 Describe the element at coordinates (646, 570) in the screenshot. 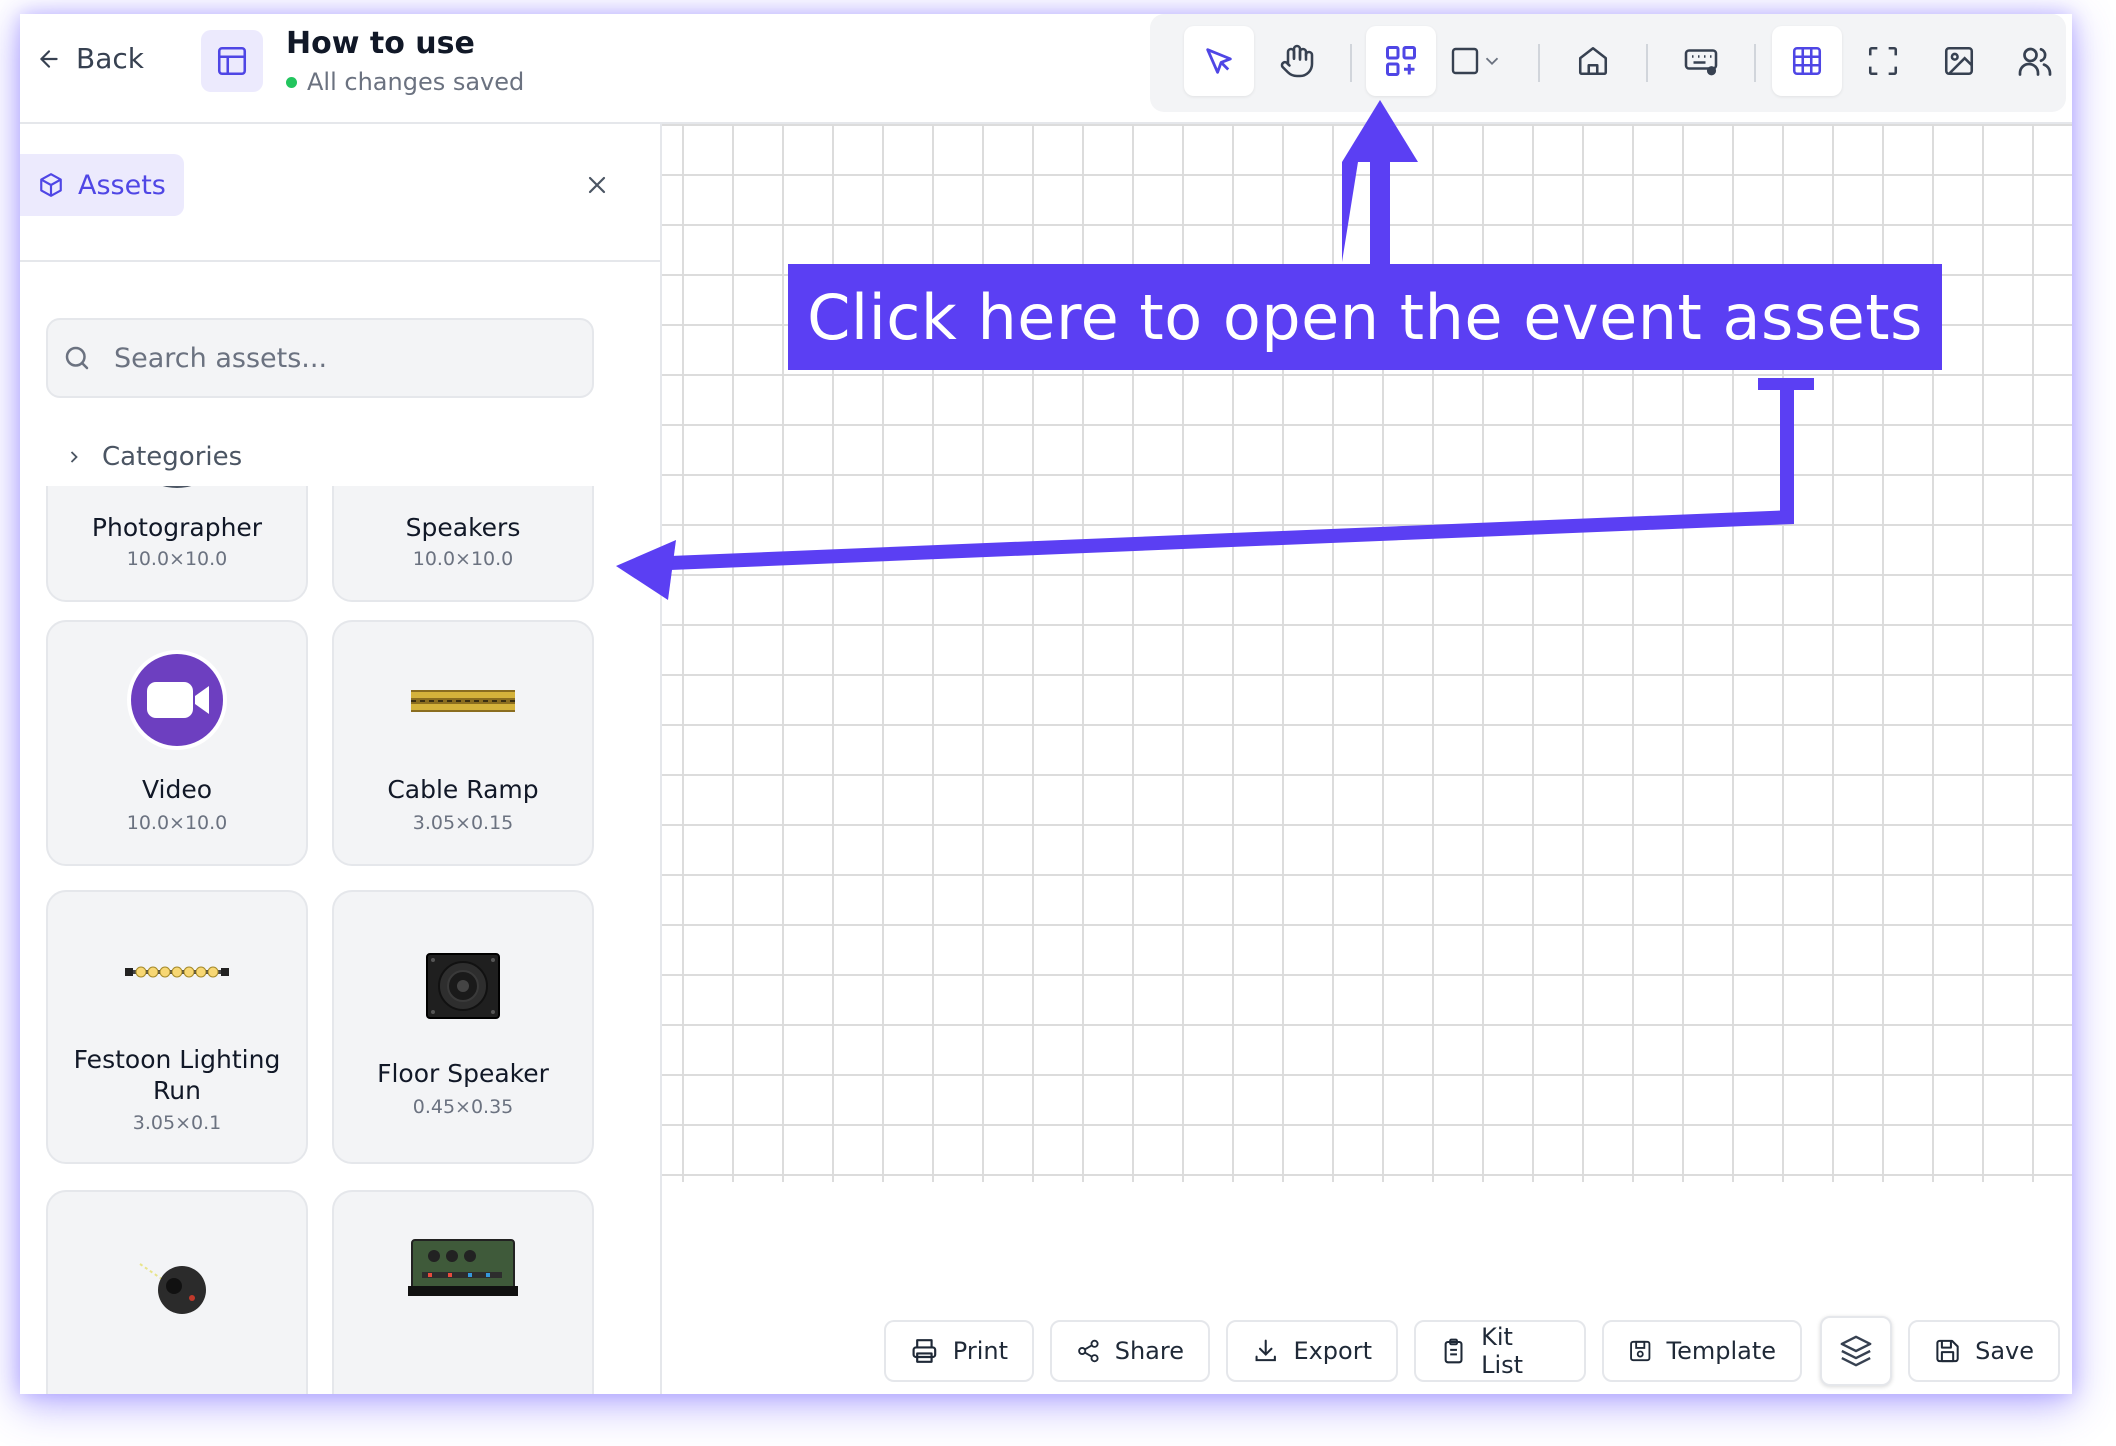

I see `left-arrow-head` at that location.